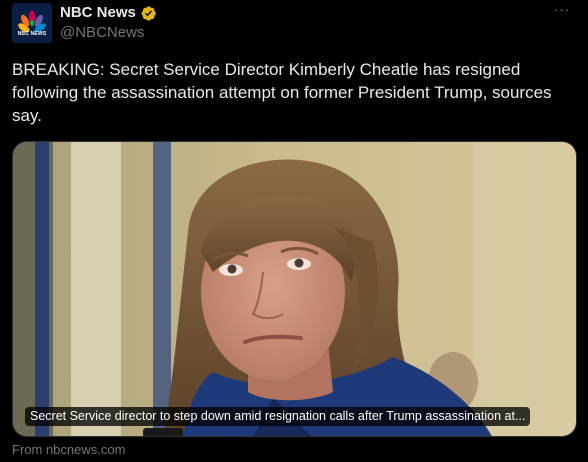 The image size is (588, 462). I want to click on display-name: NBC News, so click(98, 13).